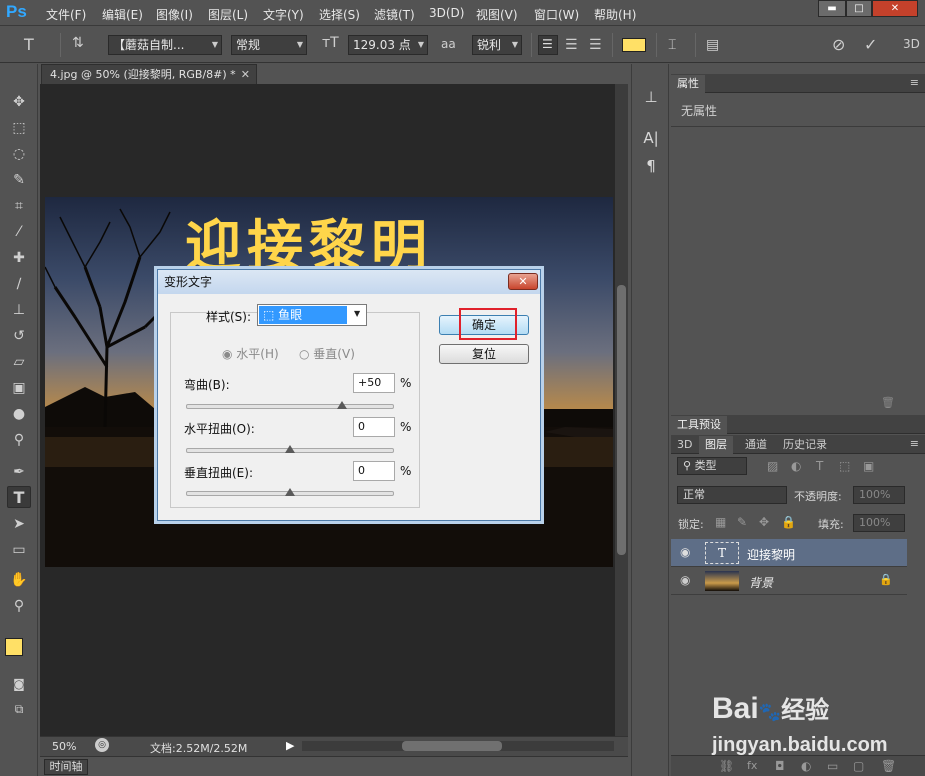  Describe the element at coordinates (19, 206) in the screenshot. I see `crop-tool-icon: ⌗` at that location.